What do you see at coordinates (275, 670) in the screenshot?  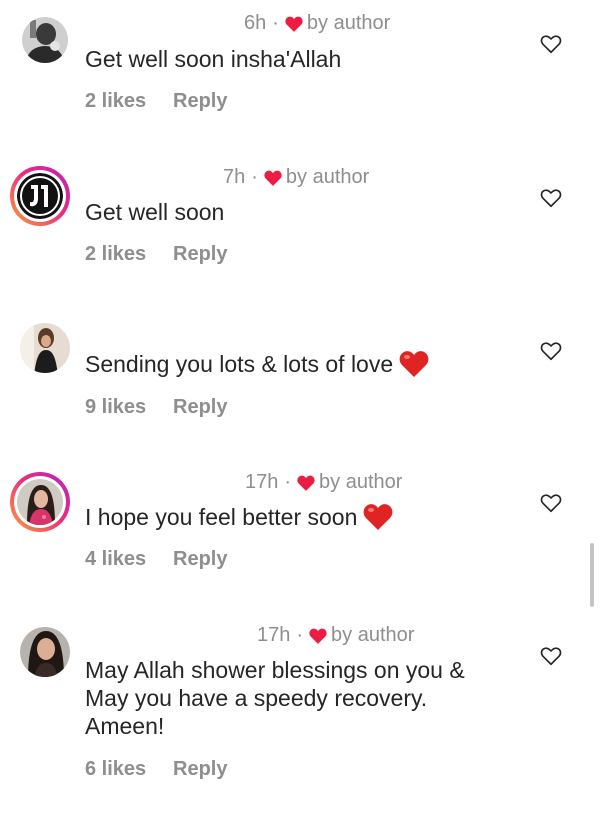 I see `comment-text-line: May Allah shower blessings on you &` at bounding box center [275, 670].